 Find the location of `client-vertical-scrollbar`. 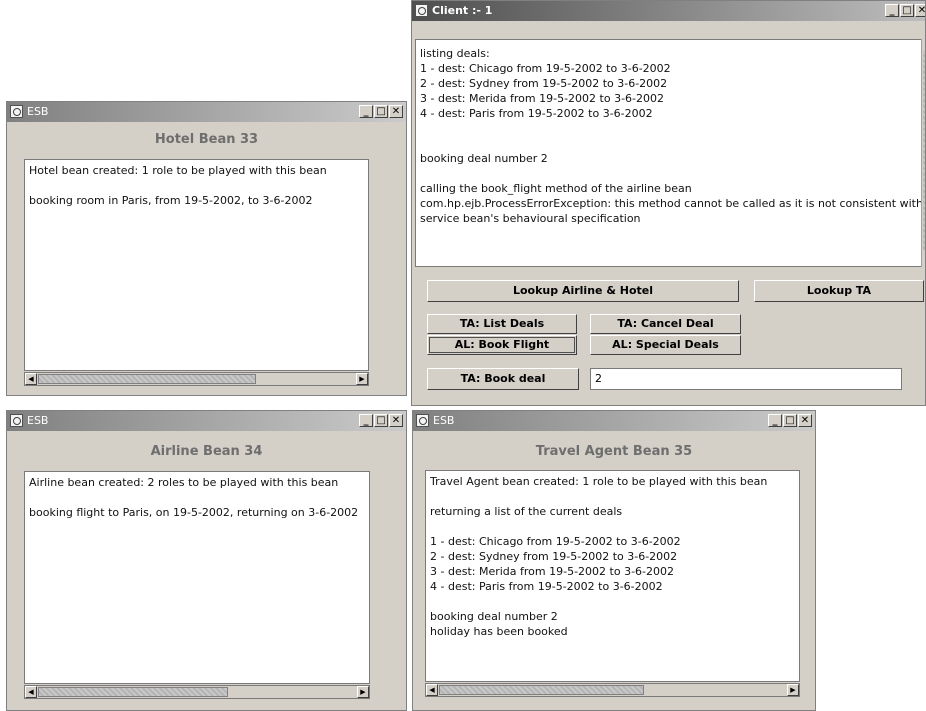

client-vertical-scrollbar is located at coordinates (923, 153).